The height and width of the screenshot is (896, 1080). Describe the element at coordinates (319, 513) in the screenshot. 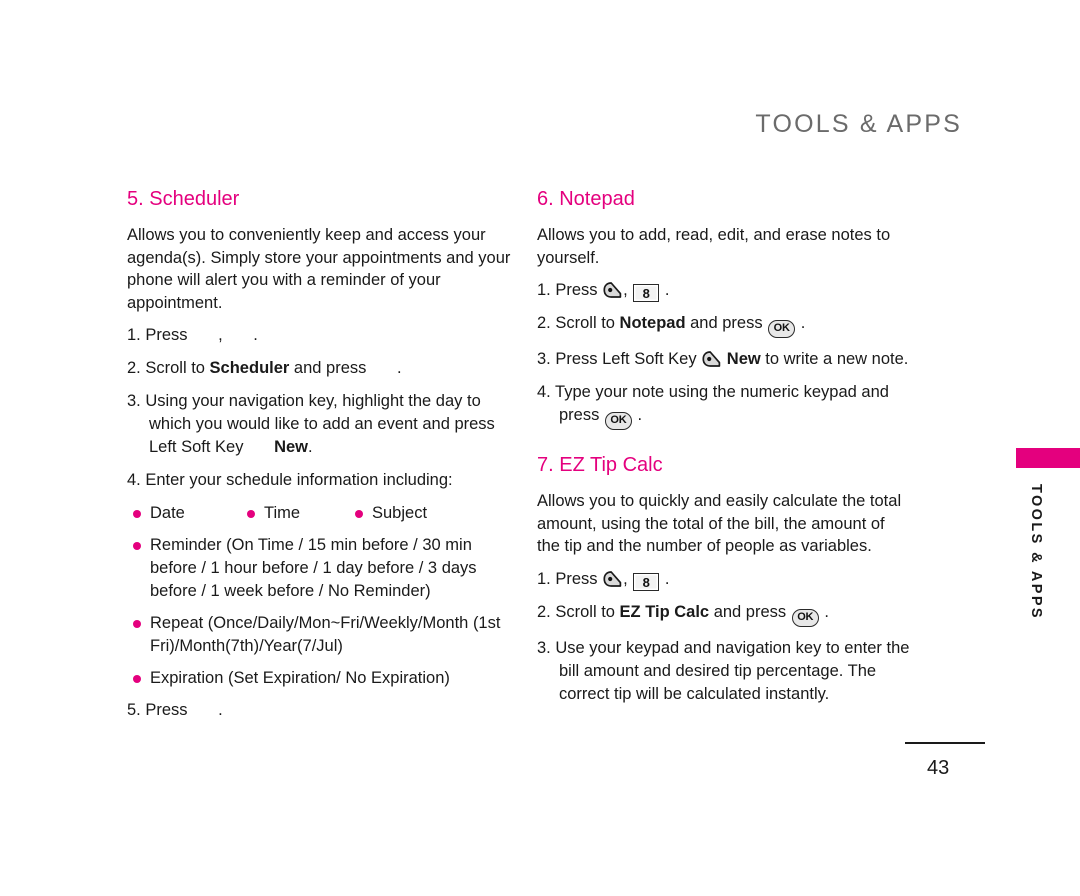

I see `scheduler-bullet-row: Date Time Subject` at that location.